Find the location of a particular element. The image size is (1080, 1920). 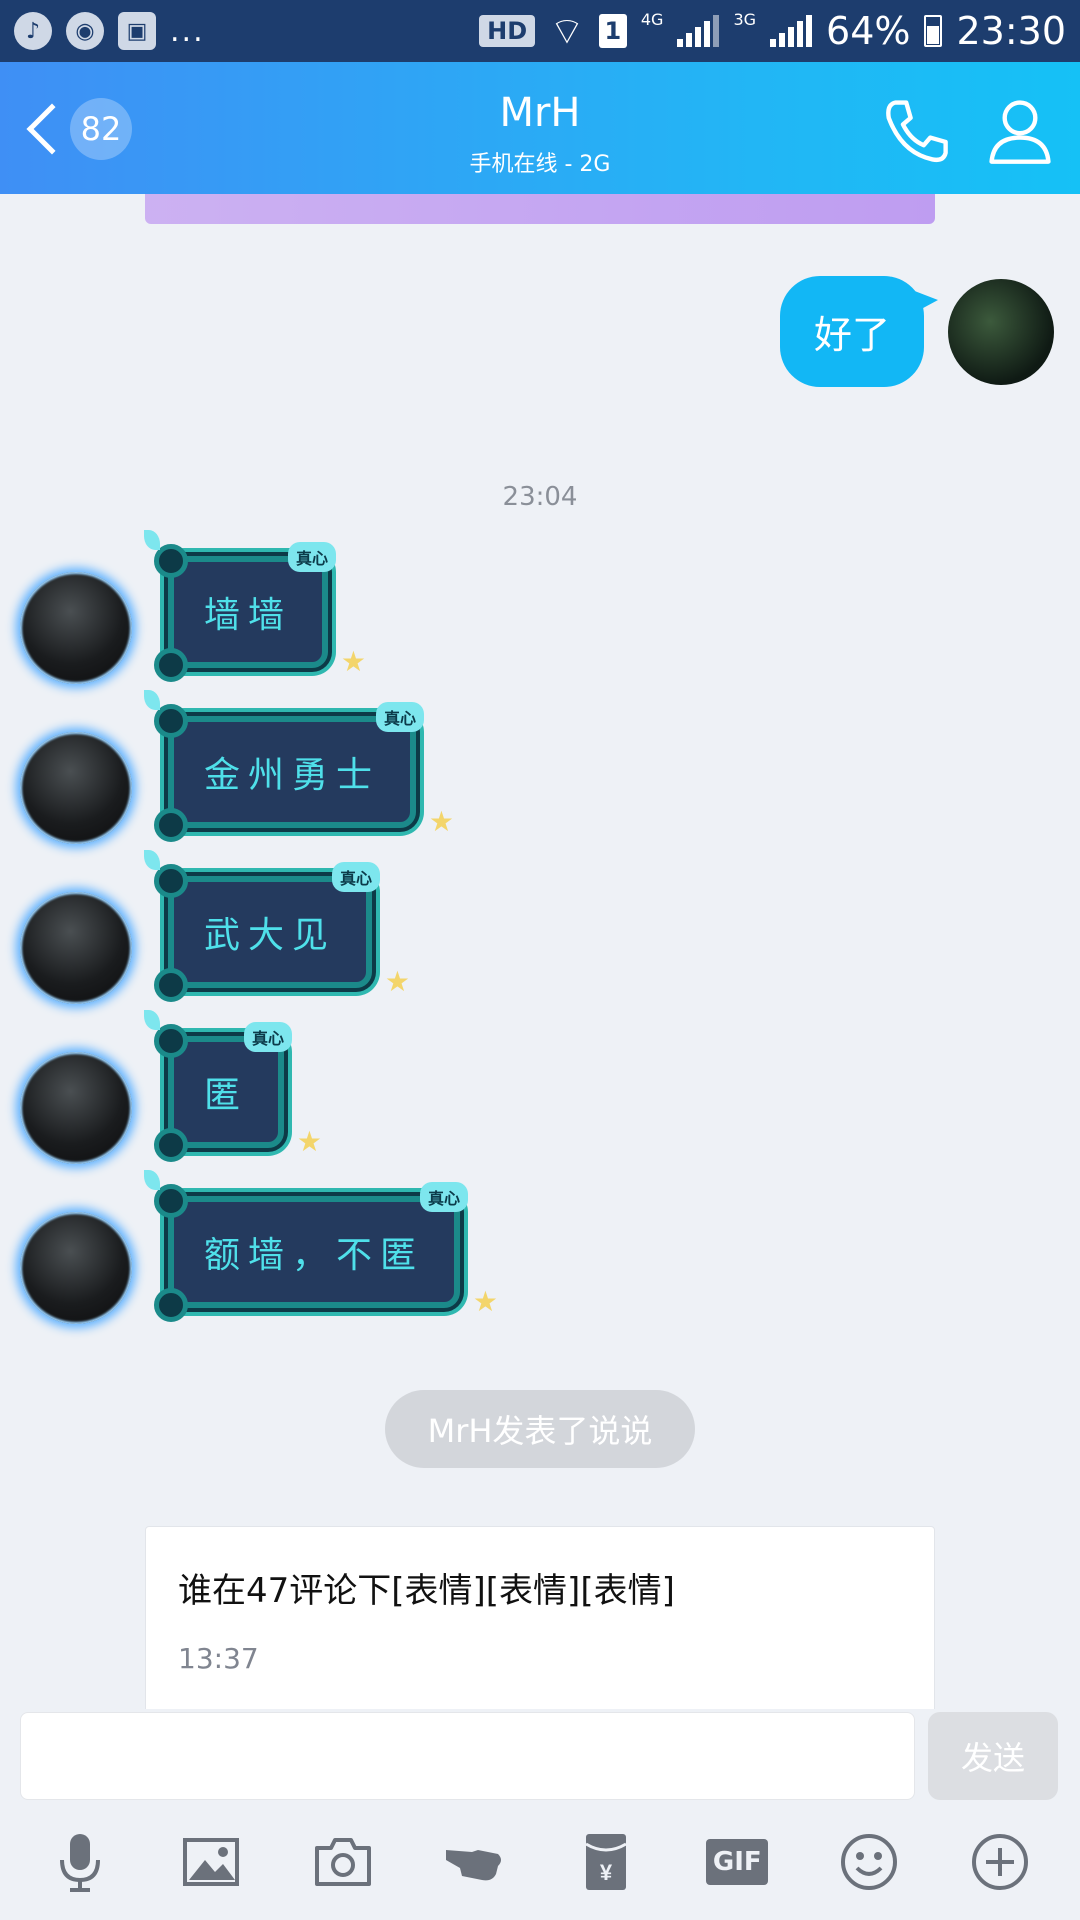

incoming-message: 额墙，不匿 真心 ★ is located at coordinates (259, 1247).